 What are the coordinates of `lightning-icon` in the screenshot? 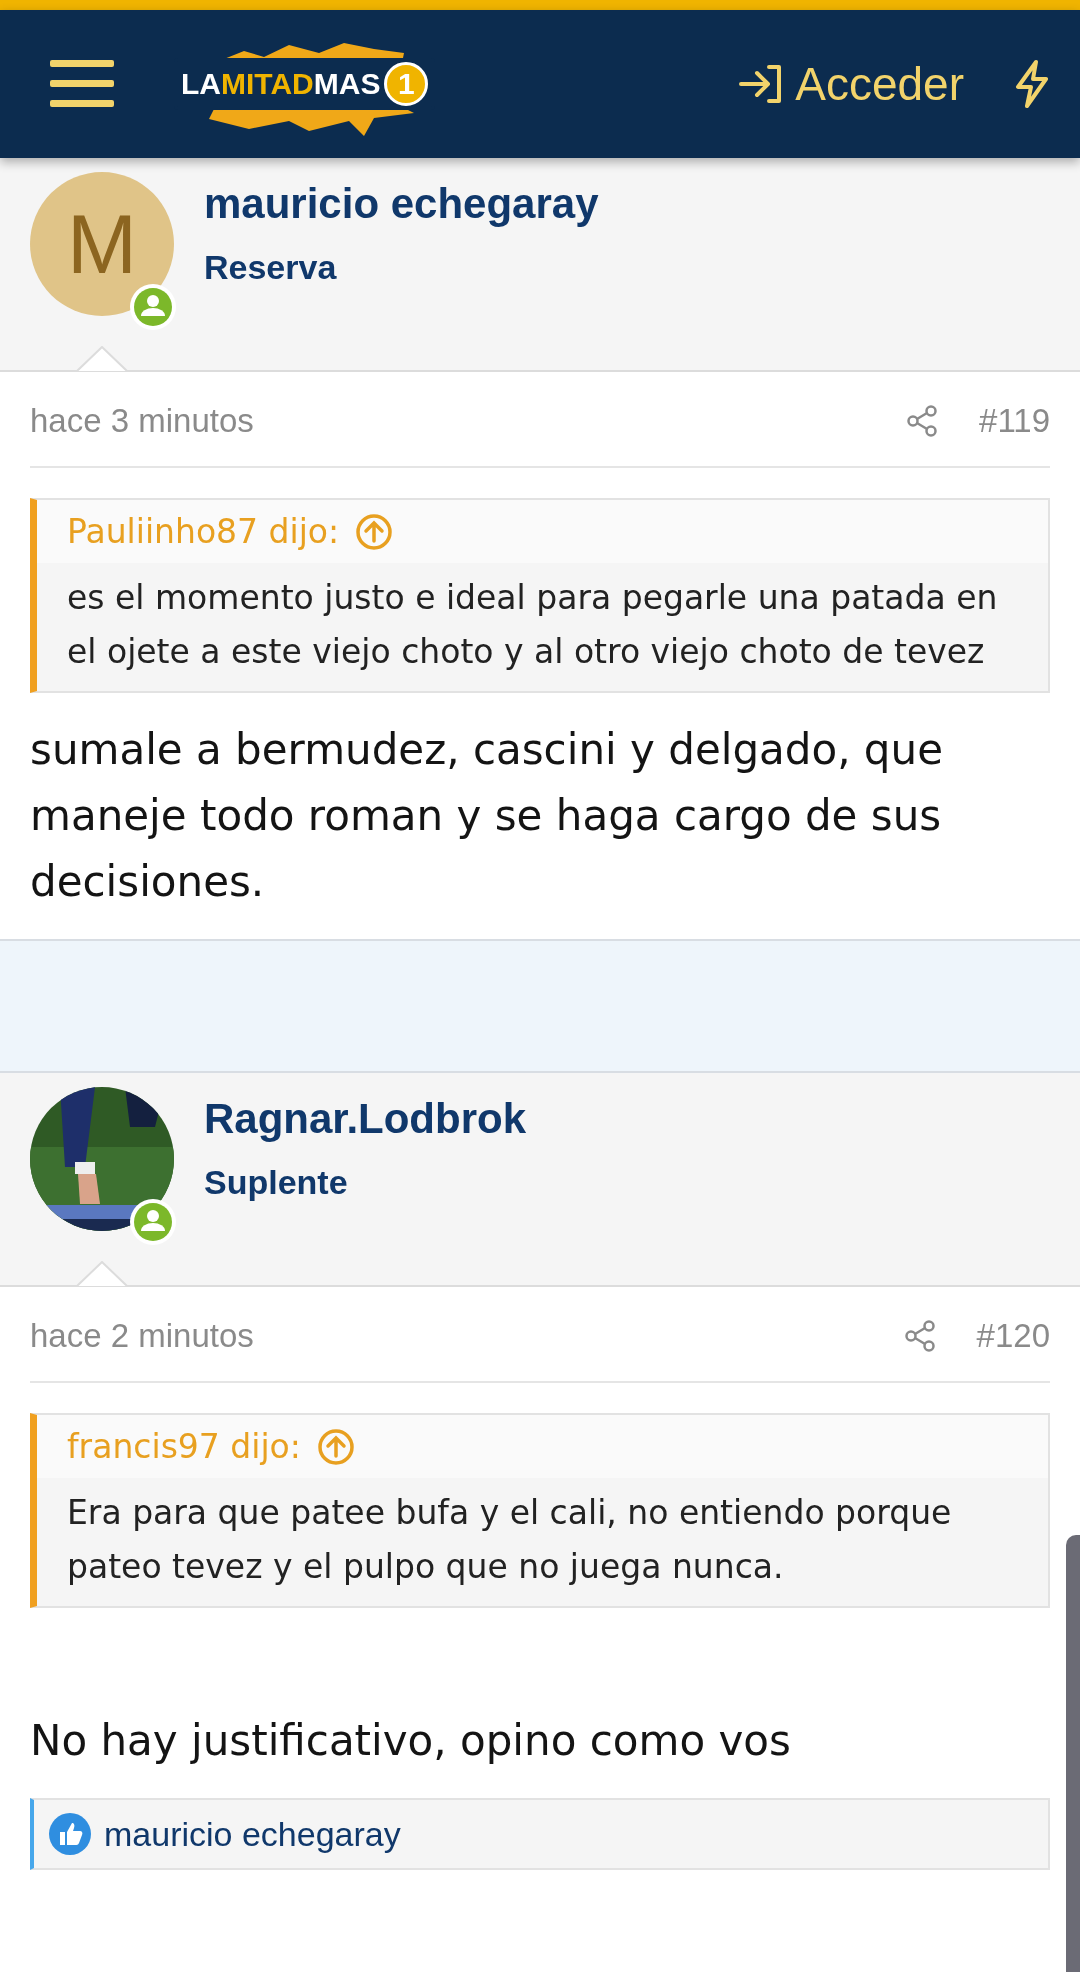 It's located at (1032, 84).